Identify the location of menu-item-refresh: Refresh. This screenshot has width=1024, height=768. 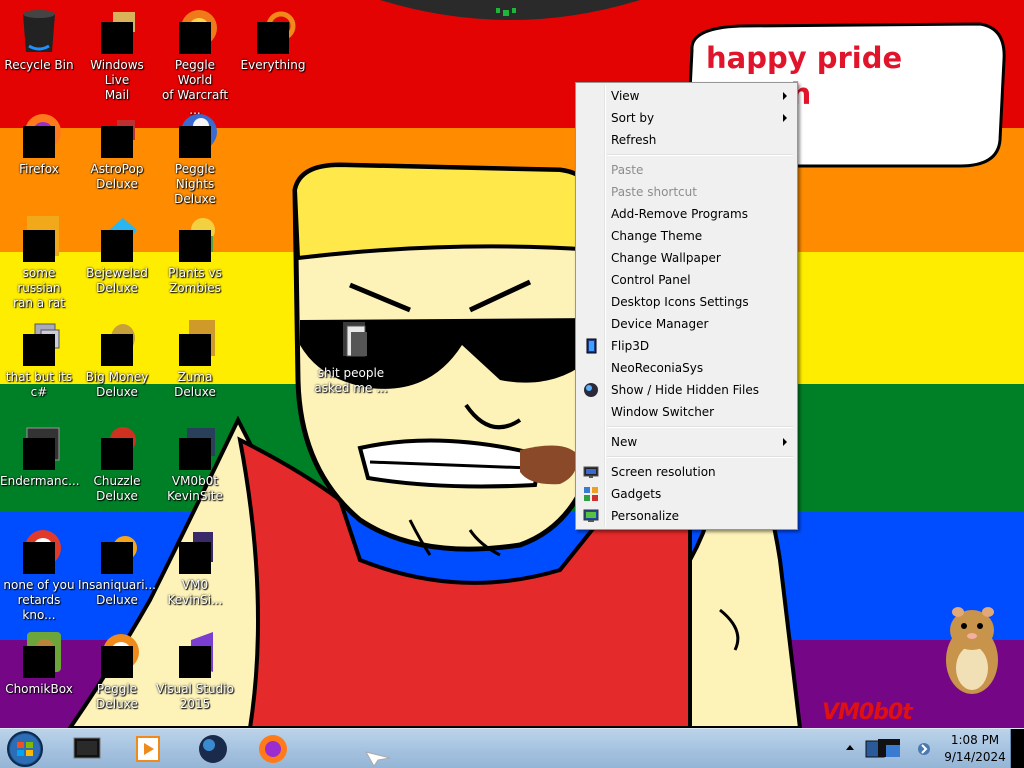
(686, 140).